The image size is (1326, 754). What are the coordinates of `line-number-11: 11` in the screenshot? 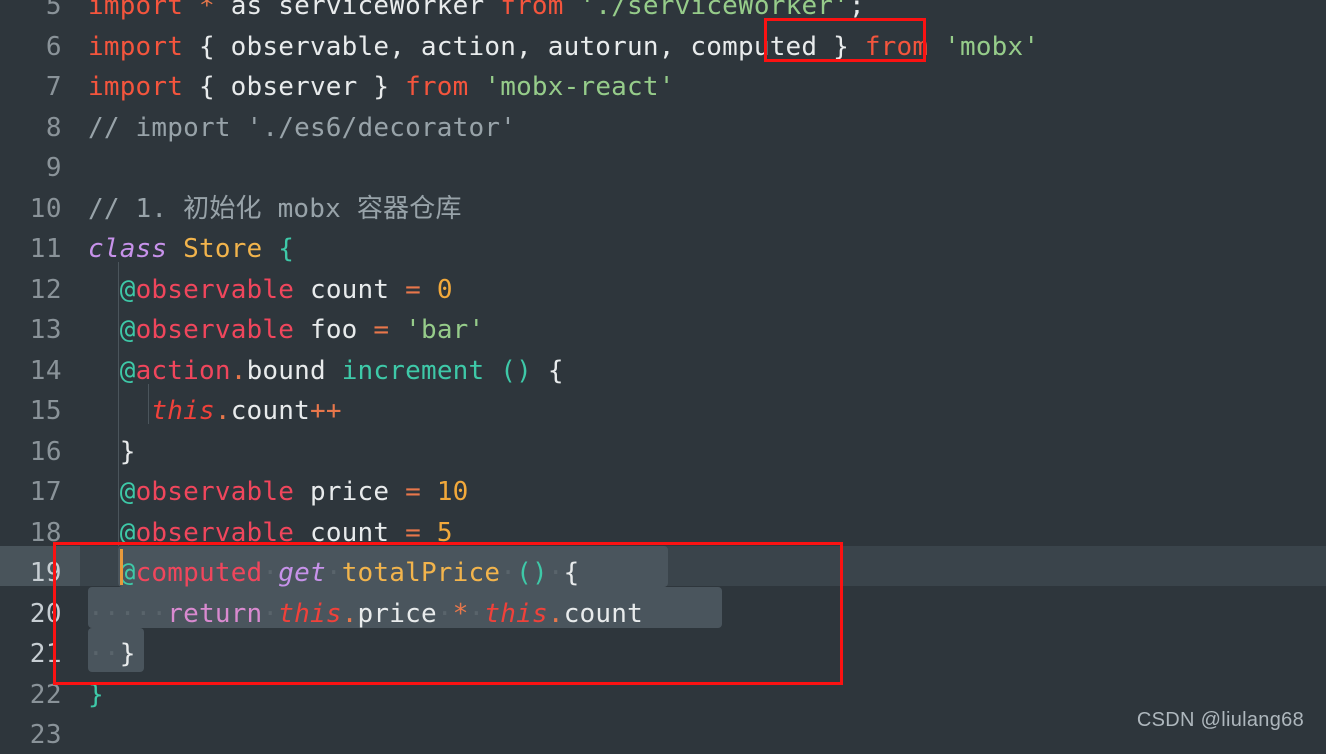 It's located at (32, 249).